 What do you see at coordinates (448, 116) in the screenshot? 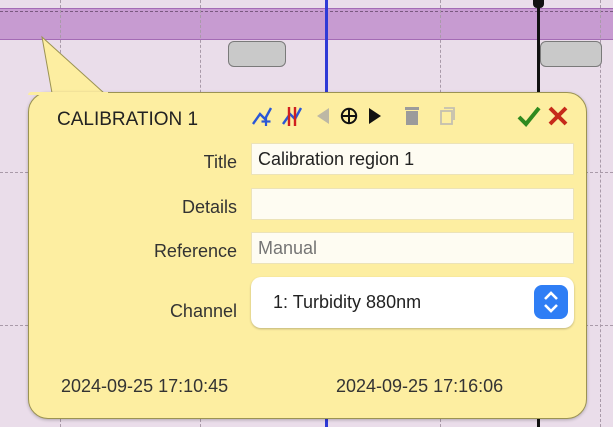
I see `copy-icon` at bounding box center [448, 116].